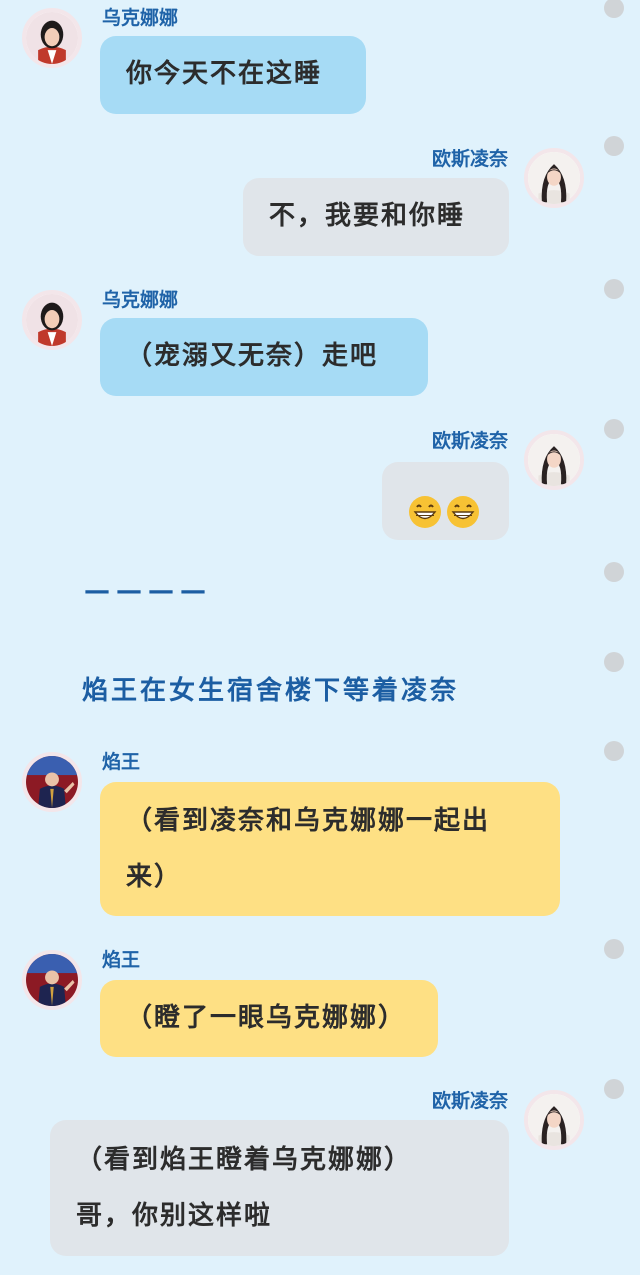 This screenshot has width=640, height=1275. Describe the element at coordinates (252, 356) in the screenshot. I see `message-text: （宠溺又无奈）走吧` at that location.